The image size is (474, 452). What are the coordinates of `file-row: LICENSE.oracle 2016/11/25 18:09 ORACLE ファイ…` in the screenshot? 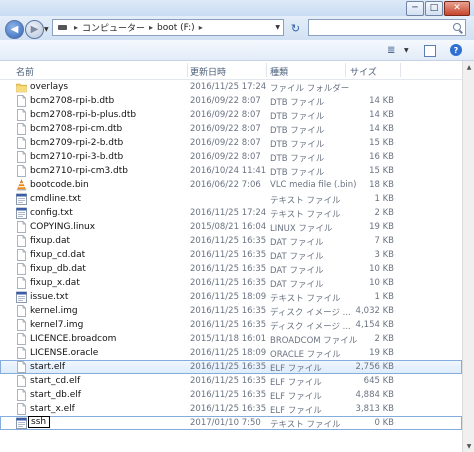 It's located at (231, 353).